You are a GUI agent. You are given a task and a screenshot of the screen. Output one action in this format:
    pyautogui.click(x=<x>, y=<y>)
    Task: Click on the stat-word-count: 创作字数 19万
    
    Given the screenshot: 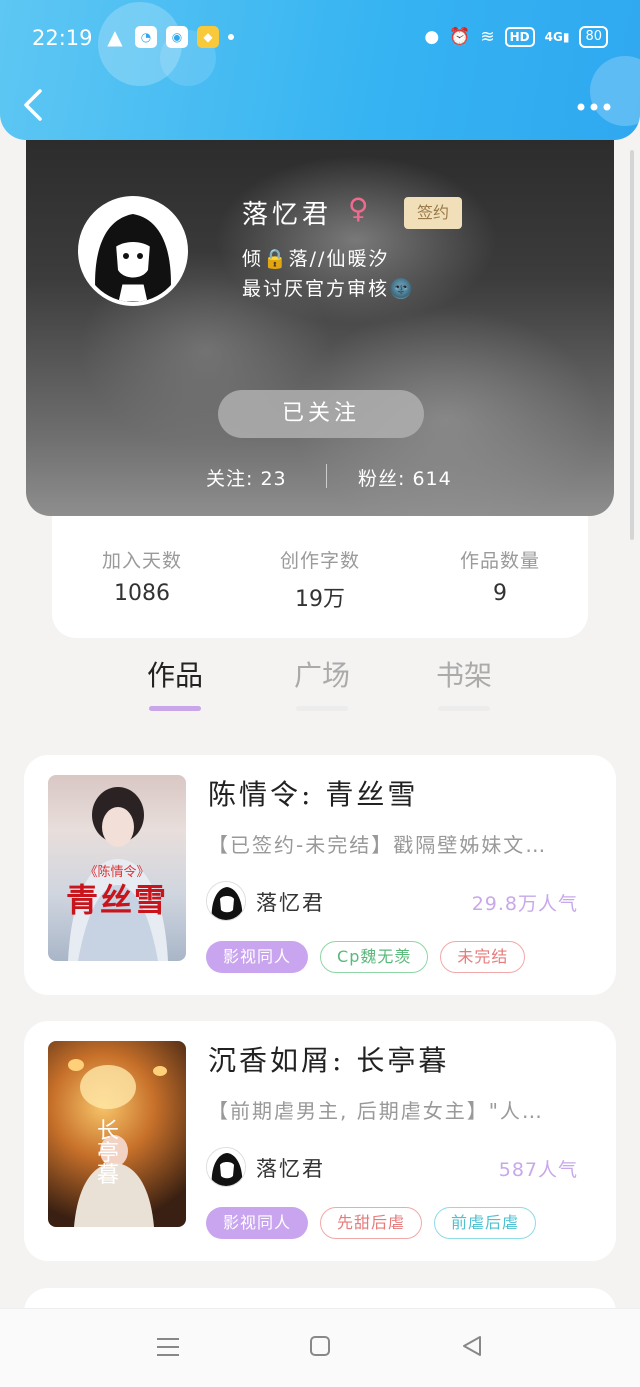 What is the action you would take?
    pyautogui.click(x=320, y=579)
    